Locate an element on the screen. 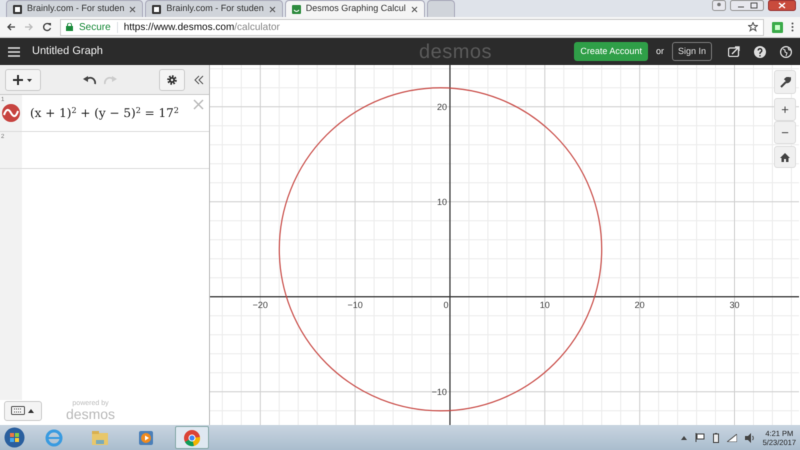  x-tick-label: 10 is located at coordinates (545, 305).